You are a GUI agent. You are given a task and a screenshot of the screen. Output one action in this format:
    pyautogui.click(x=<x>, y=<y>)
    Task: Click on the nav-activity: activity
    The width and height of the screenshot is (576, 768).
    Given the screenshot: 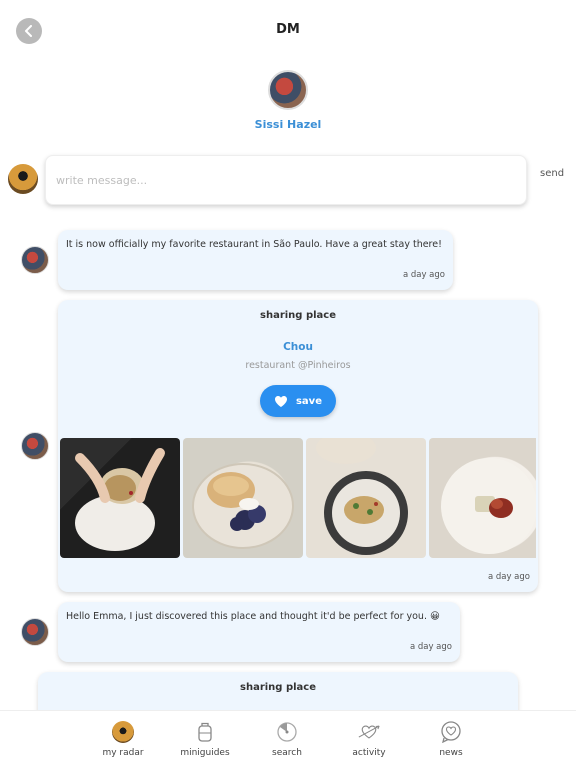 What is the action you would take?
    pyautogui.click(x=369, y=739)
    